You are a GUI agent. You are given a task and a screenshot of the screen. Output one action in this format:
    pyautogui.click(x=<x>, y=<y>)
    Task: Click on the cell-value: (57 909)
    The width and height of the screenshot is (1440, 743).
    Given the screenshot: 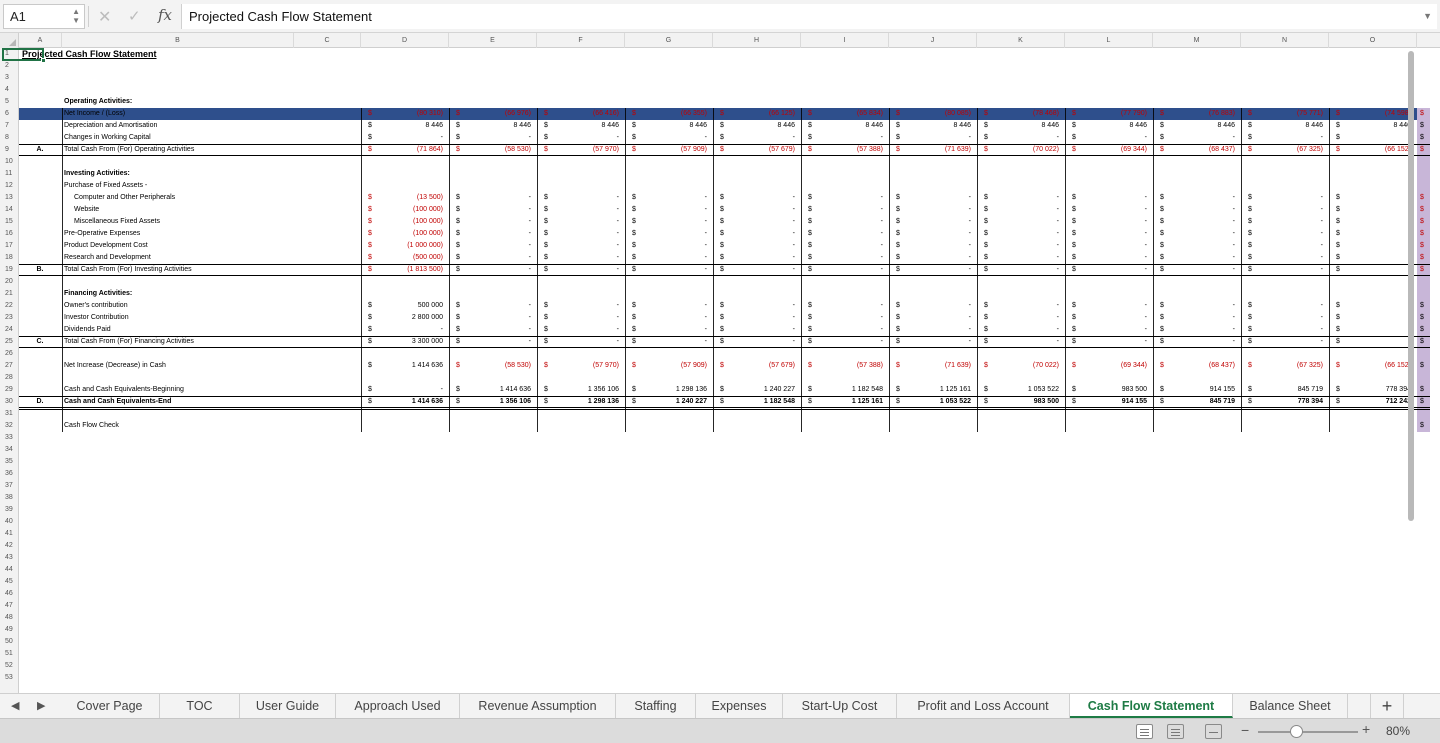 What is the action you would take?
    pyautogui.click(x=673, y=366)
    